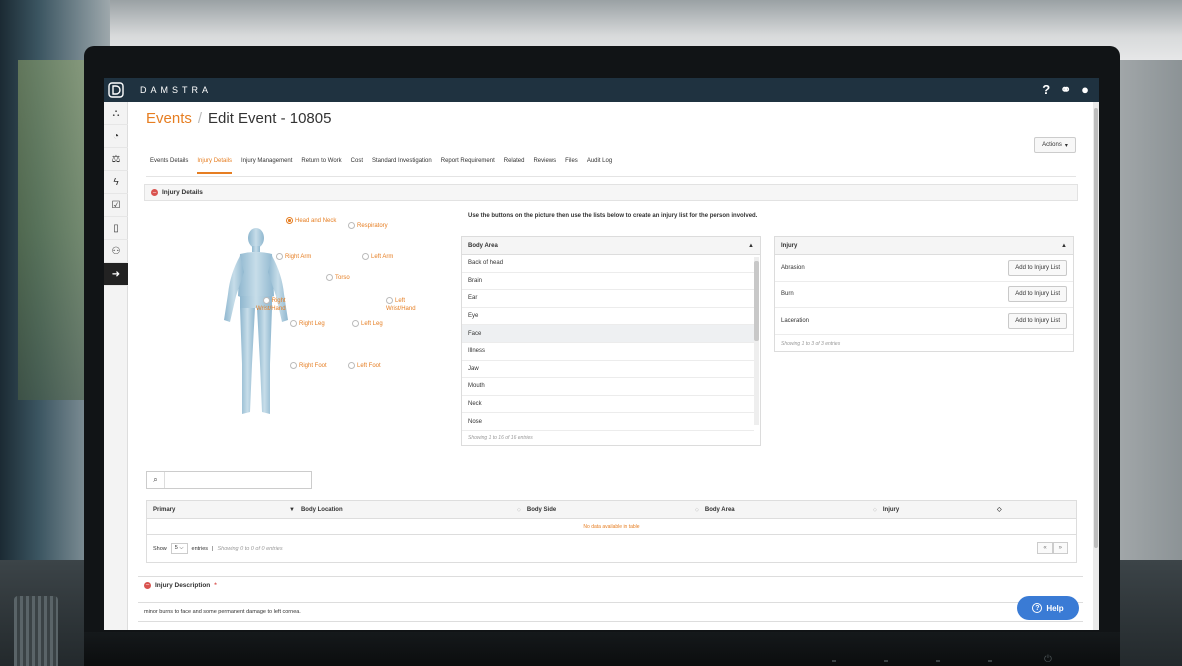  I want to click on body-point-right-wrist: Right Wrist/Hand, so click(271, 304).